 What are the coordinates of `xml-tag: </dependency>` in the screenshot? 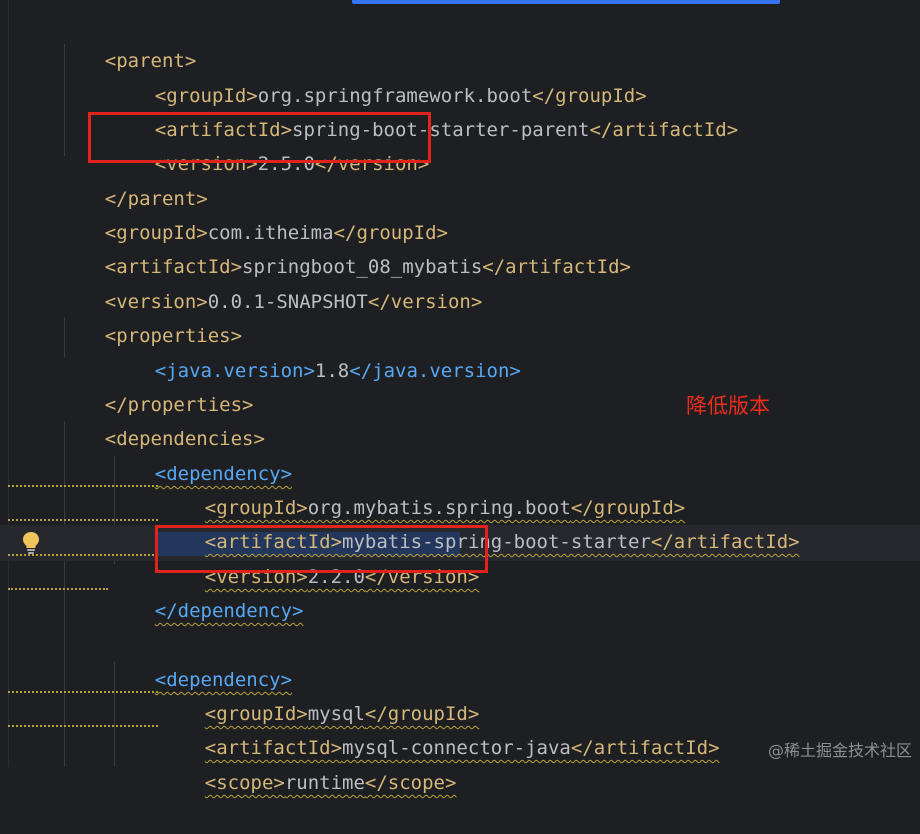 It's located at (229, 611).